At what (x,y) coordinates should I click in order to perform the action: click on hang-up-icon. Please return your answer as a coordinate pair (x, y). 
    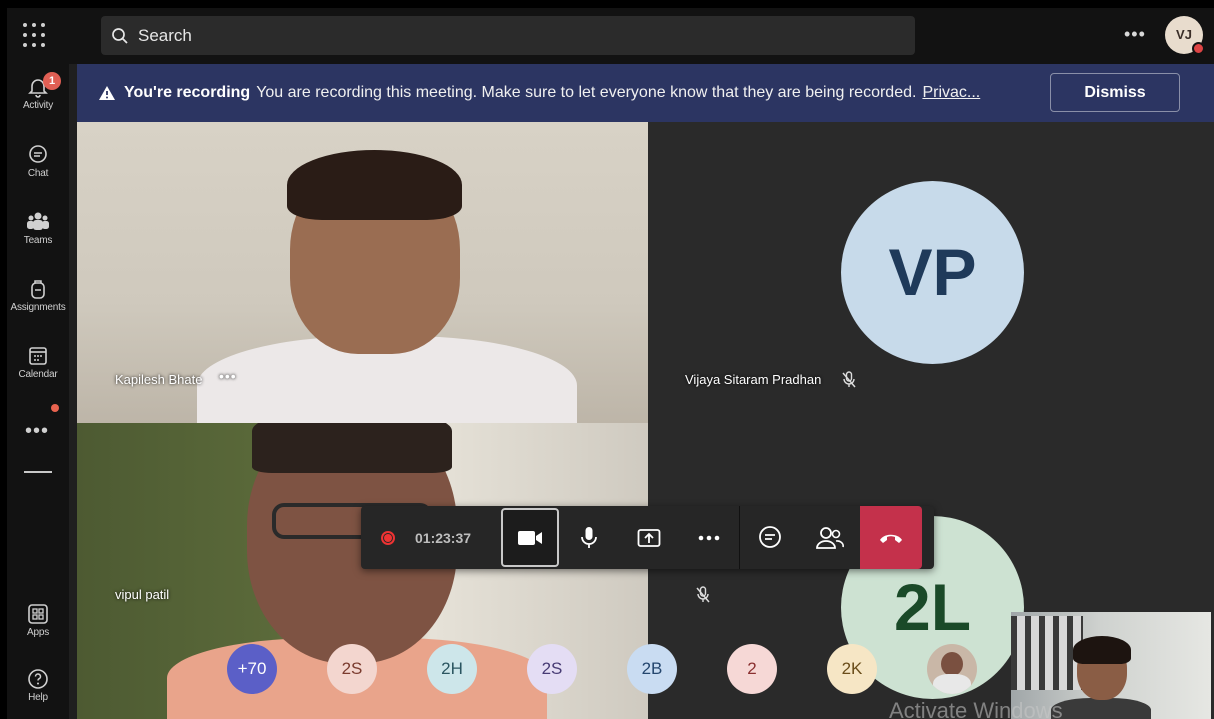
    Looking at the image, I should click on (891, 538).